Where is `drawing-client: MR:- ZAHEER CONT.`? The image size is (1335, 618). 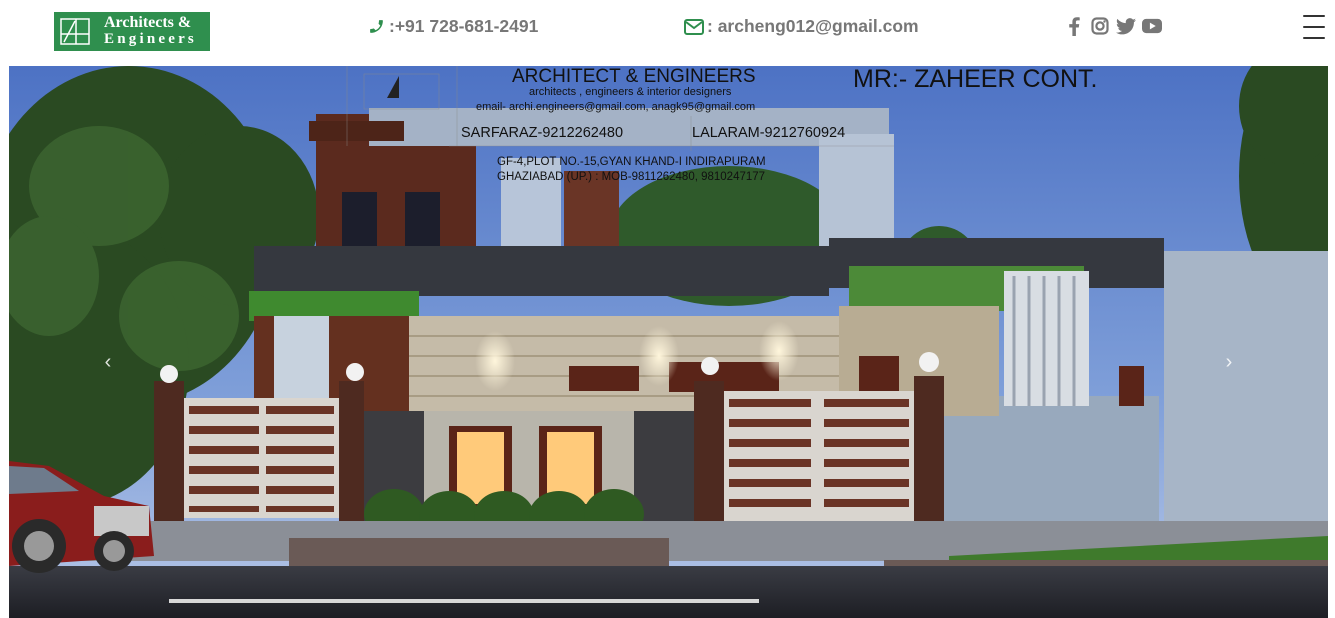
drawing-client: MR:- ZAHEER CONT. is located at coordinates (975, 79).